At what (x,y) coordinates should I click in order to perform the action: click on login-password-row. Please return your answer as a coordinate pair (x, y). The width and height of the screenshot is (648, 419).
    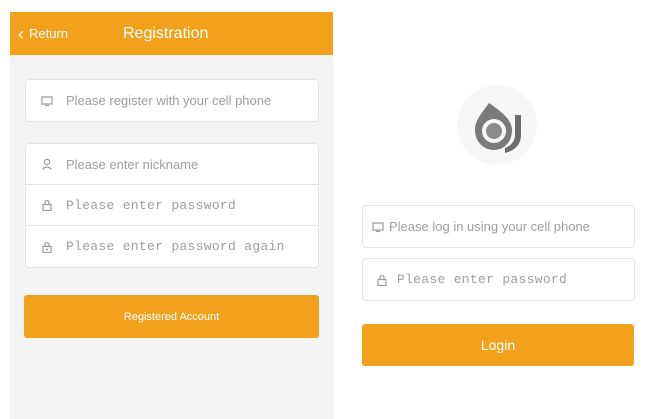
    Looking at the image, I should click on (498, 279).